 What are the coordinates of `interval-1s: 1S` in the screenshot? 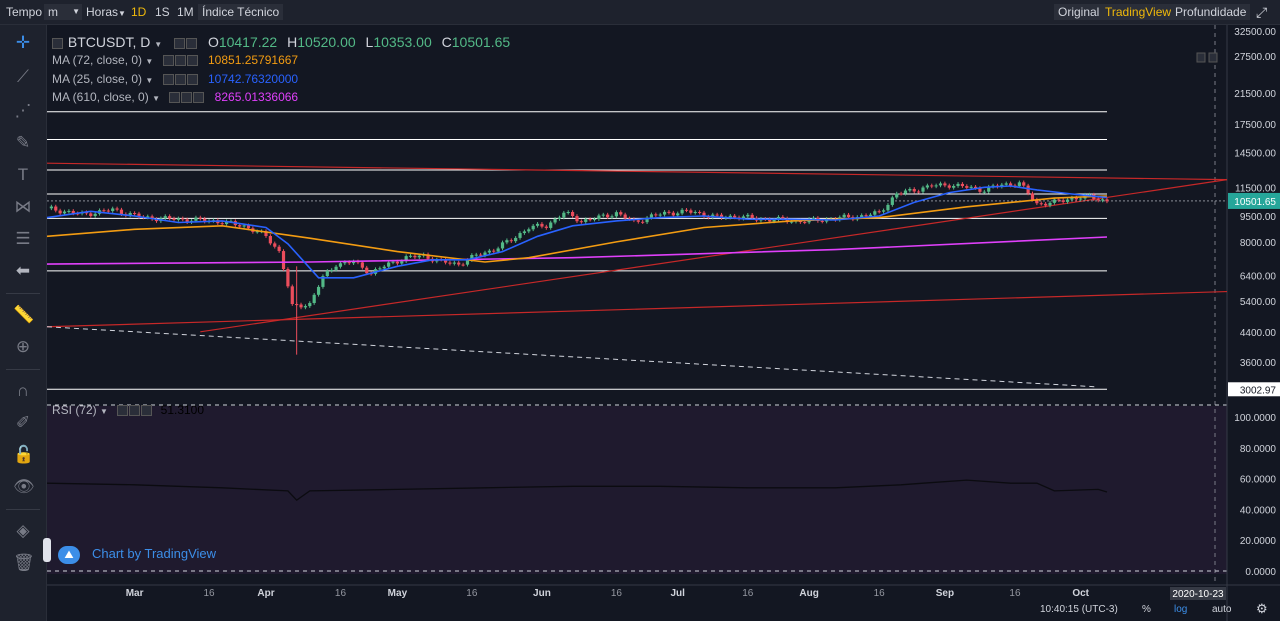 It's located at (162, 12).